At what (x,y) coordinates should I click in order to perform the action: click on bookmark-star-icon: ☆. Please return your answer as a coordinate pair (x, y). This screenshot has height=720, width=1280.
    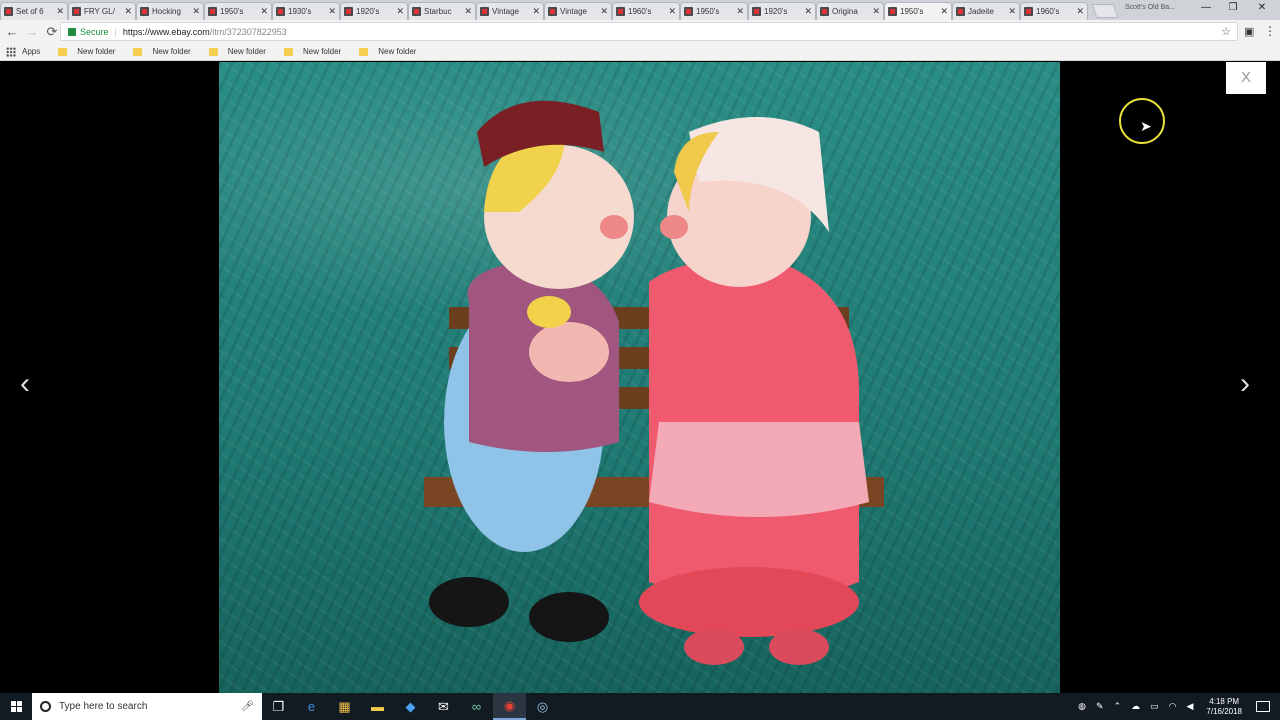
    Looking at the image, I should click on (1226, 31).